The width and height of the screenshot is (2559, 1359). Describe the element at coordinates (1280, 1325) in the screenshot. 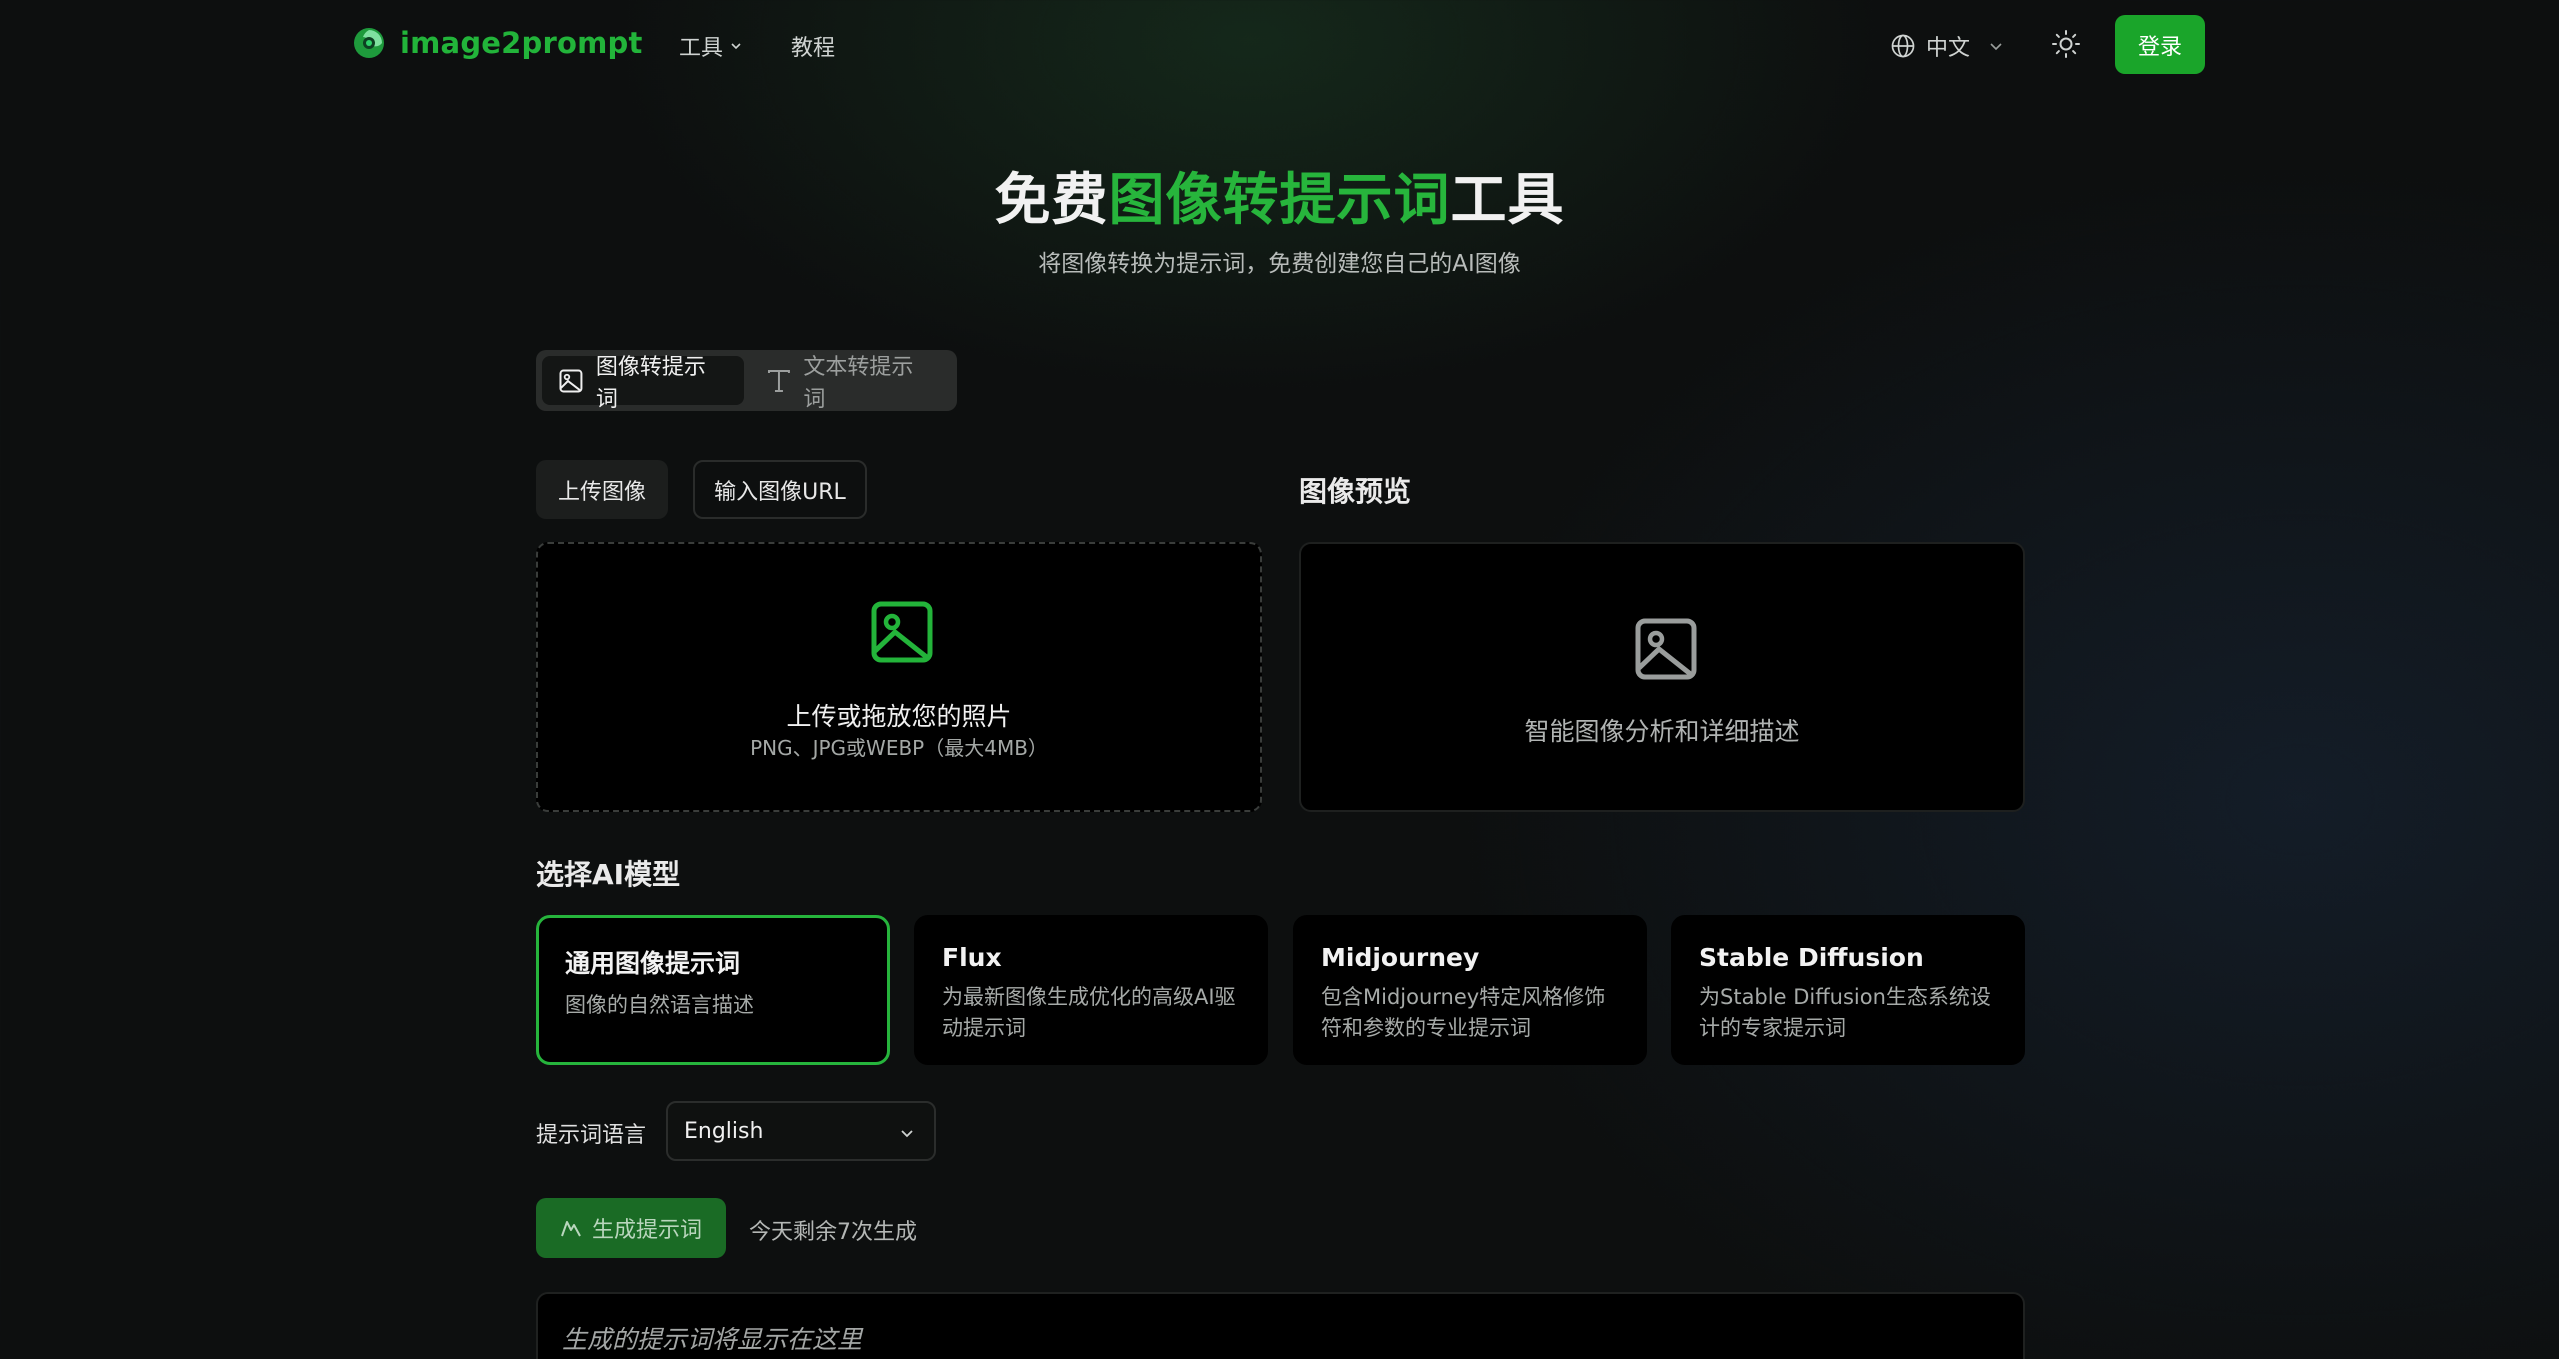

I see `prompt-output: 生成的提示词将显示在这里` at that location.